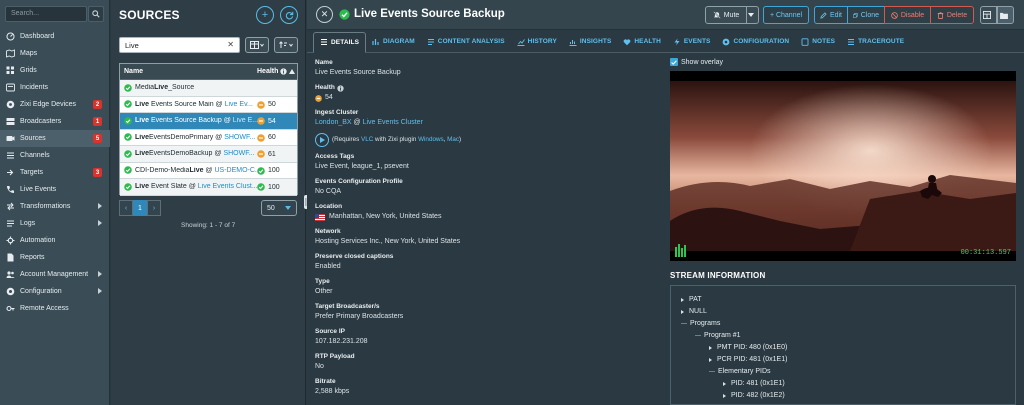 The height and width of the screenshot is (405, 1024). What do you see at coordinates (55, 257) in the screenshot?
I see `sidebar-item-reports: Reports` at bounding box center [55, 257].